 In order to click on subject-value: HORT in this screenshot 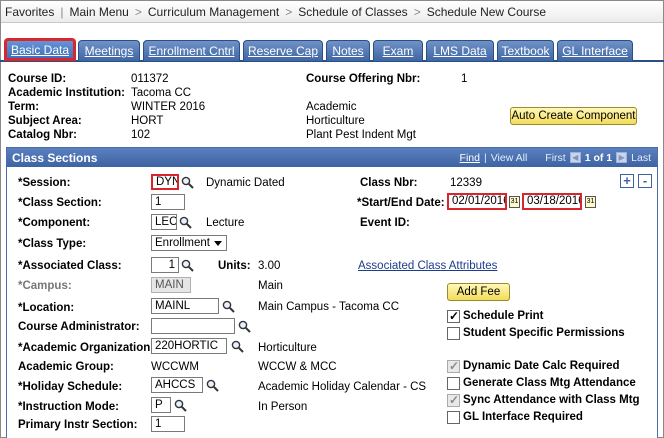, I will do `click(147, 121)`.